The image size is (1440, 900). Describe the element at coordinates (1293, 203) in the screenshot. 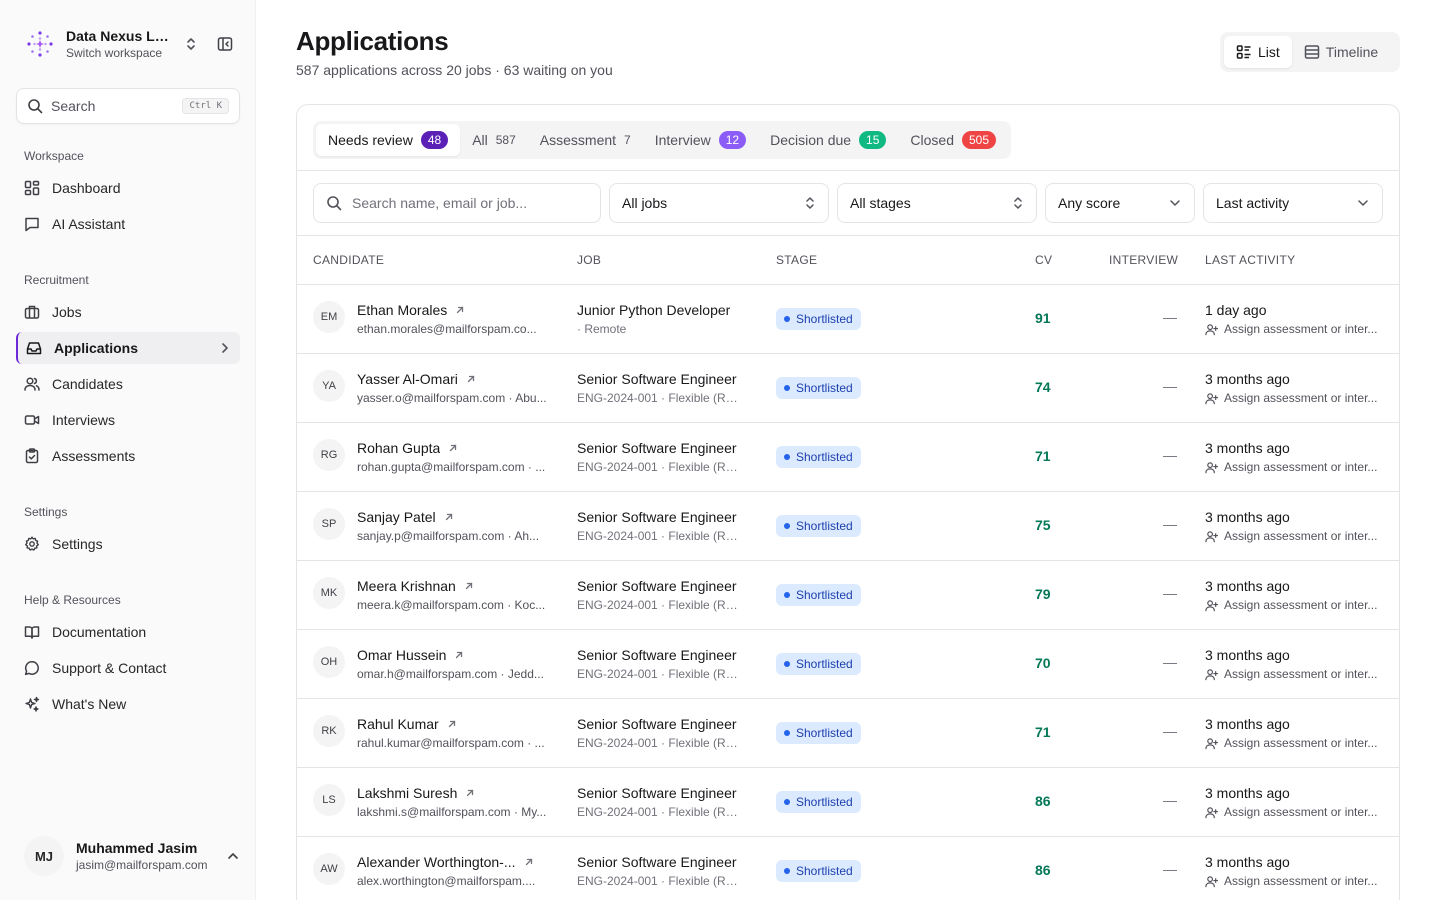

I see `sort-select: Last activity` at that location.